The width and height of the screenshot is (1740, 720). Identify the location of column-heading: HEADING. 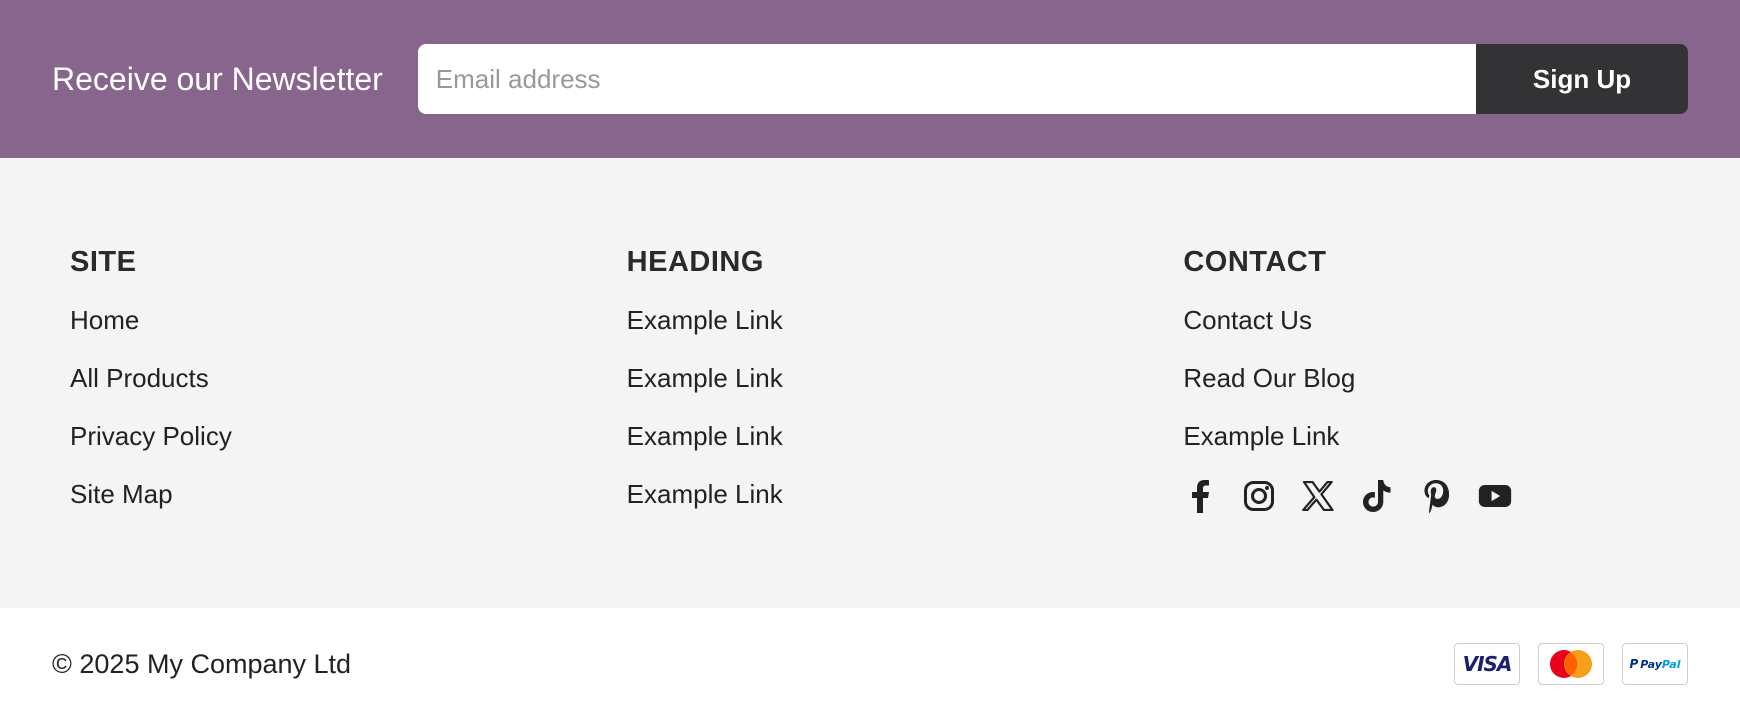
(695, 262).